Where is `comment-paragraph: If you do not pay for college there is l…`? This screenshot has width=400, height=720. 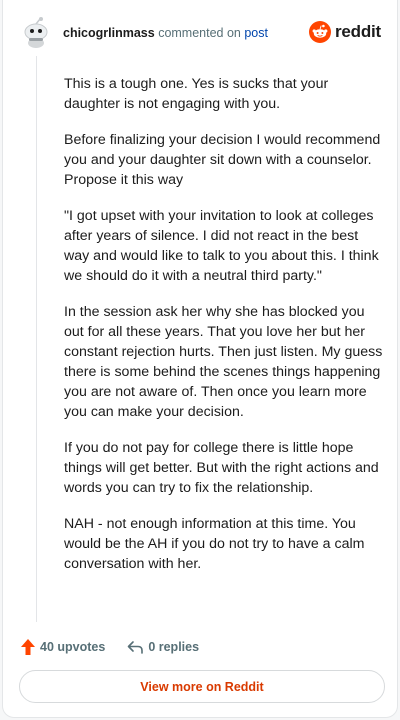 comment-paragraph: If you do not pay for college there is l… is located at coordinates (221, 468).